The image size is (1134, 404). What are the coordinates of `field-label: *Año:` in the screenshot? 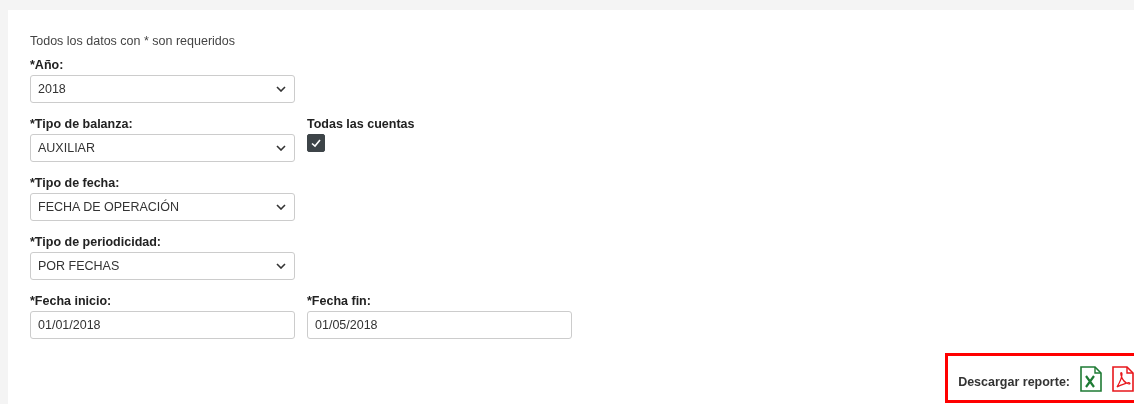 It's located at (47, 65).